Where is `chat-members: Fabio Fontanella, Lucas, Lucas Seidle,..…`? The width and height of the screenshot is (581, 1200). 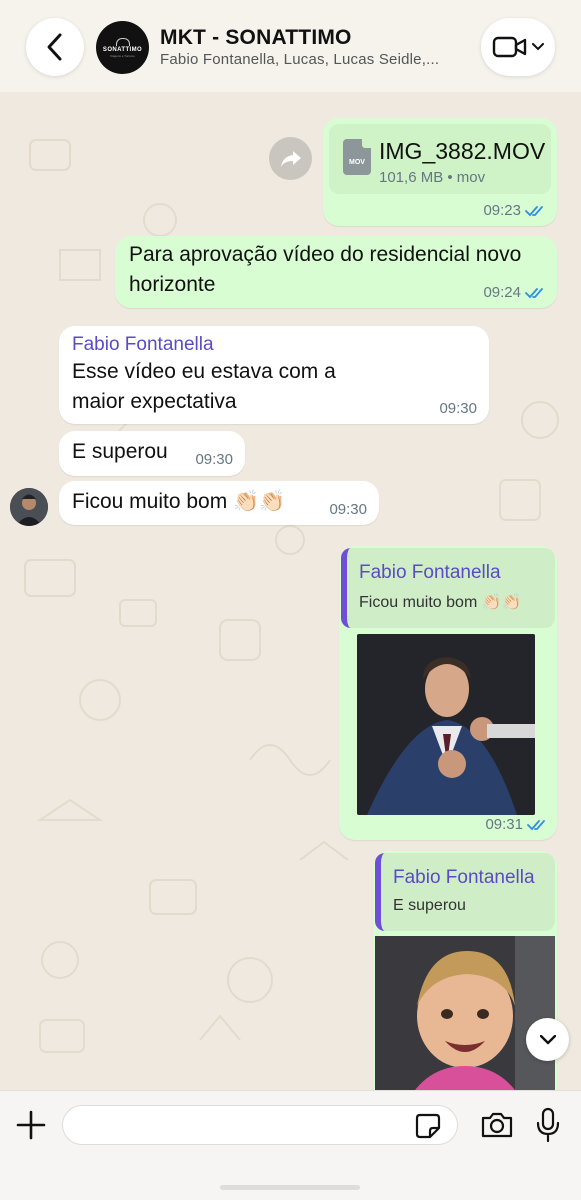 chat-members: Fabio Fontanella, Lucas, Lucas Seidle,..… is located at coordinates (310, 59).